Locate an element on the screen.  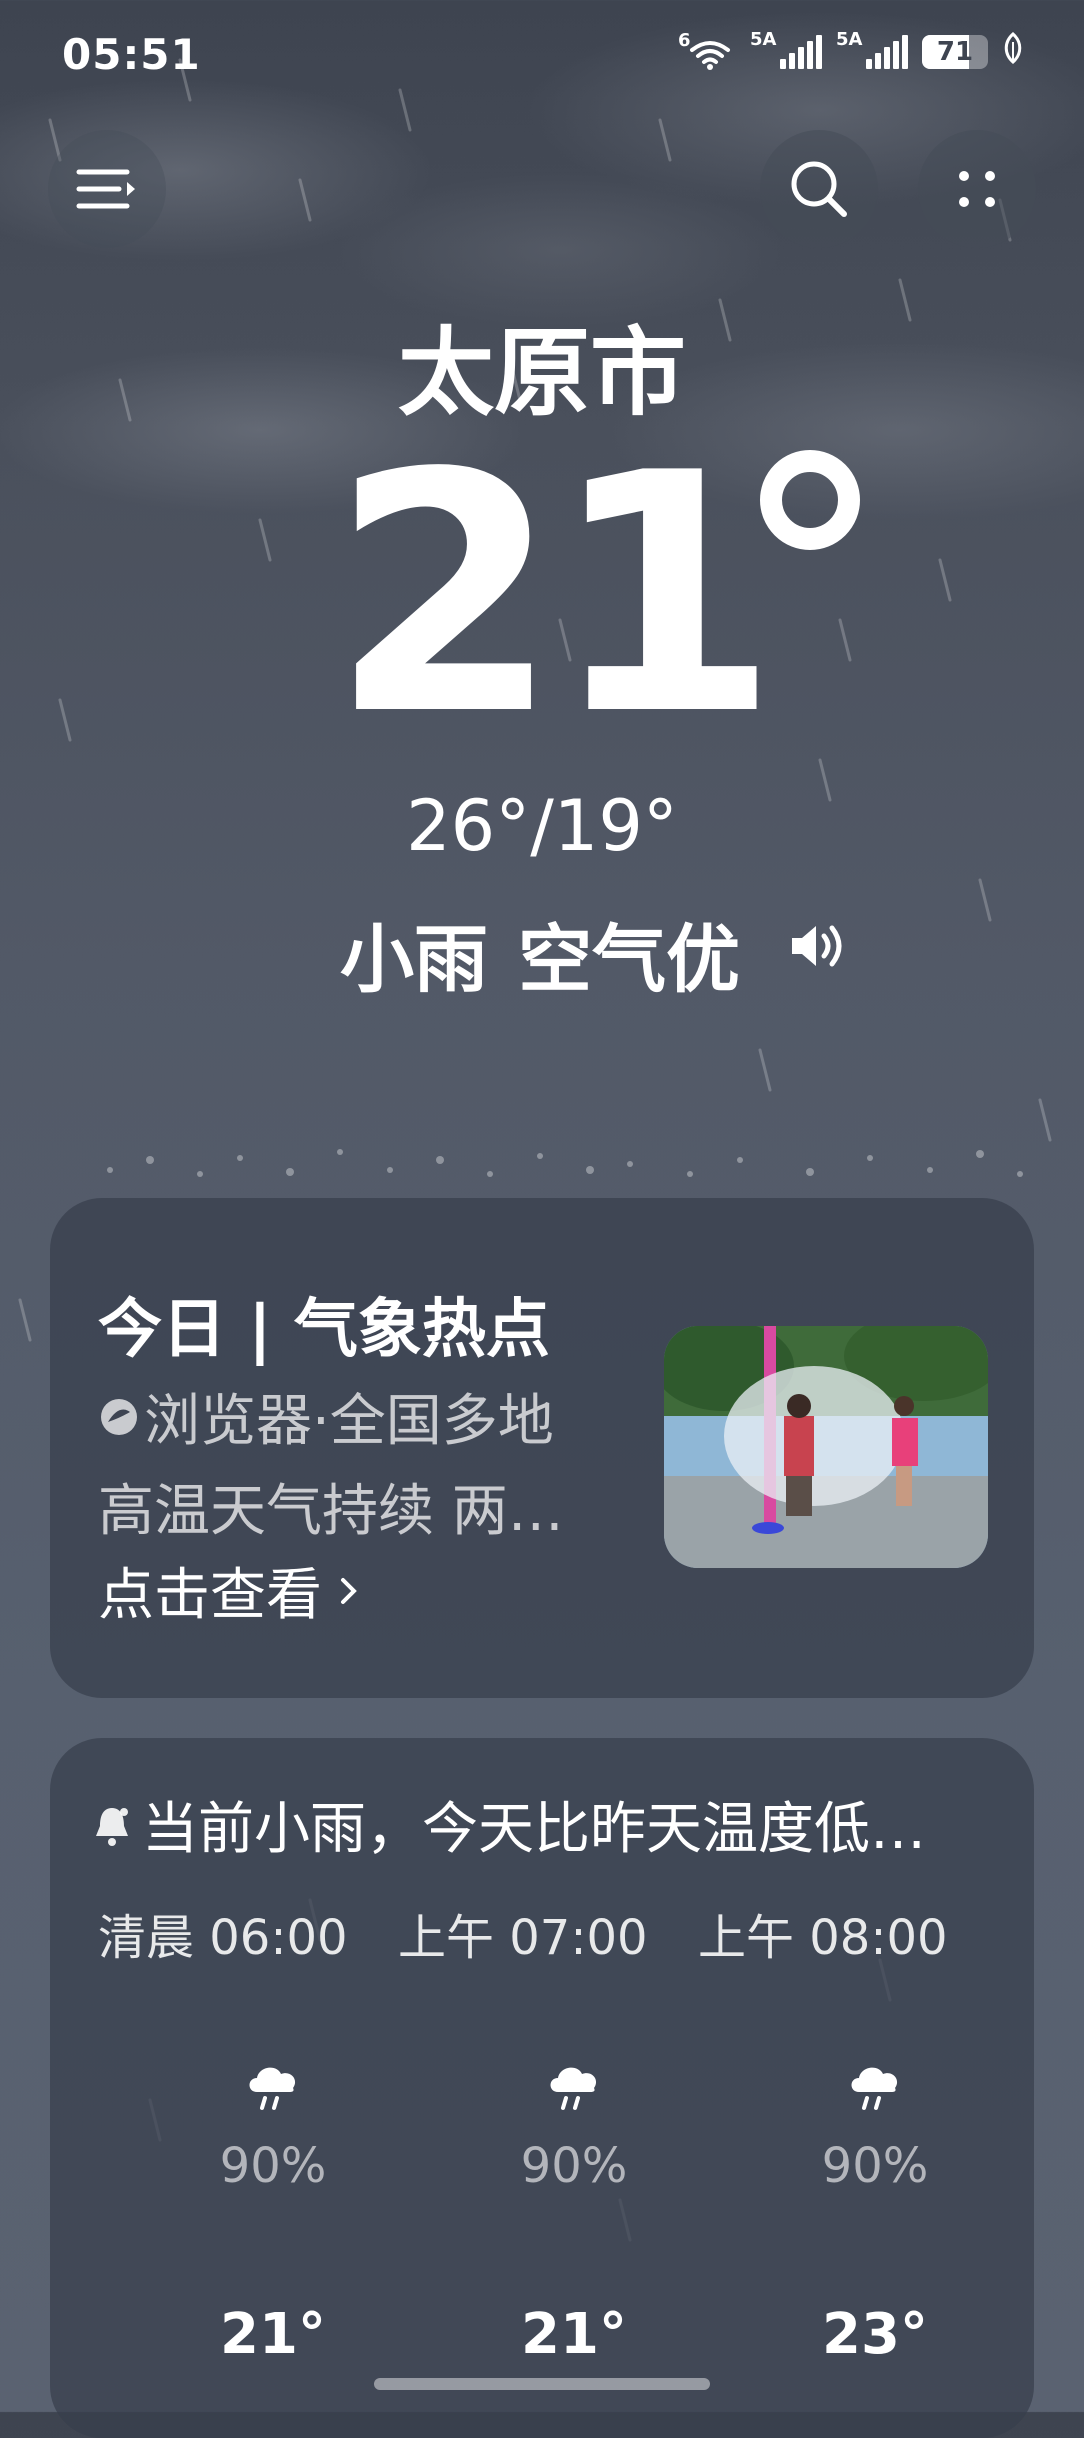
hotspot-line1: 浏览器·全国多地 is located at coordinates (349, 1421).